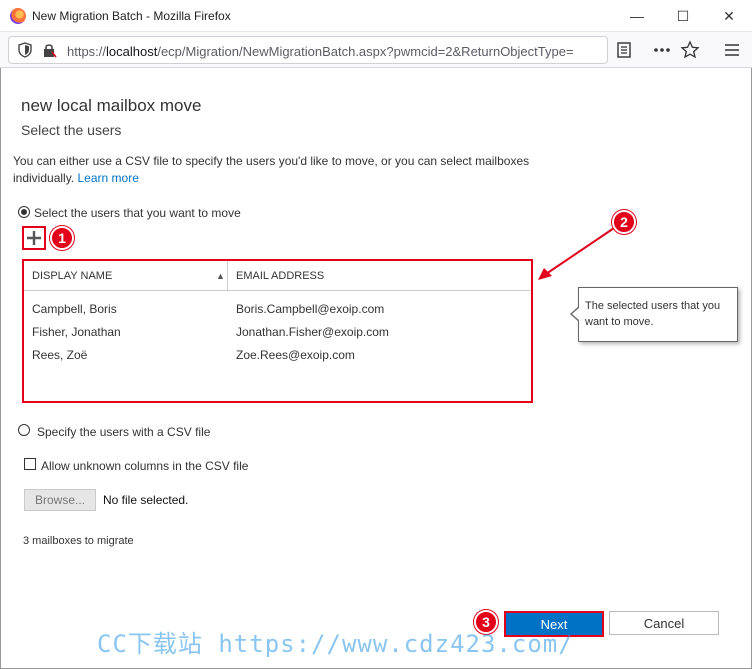 The height and width of the screenshot is (669, 752). I want to click on tooltip-pointer-fill, so click(576, 314).